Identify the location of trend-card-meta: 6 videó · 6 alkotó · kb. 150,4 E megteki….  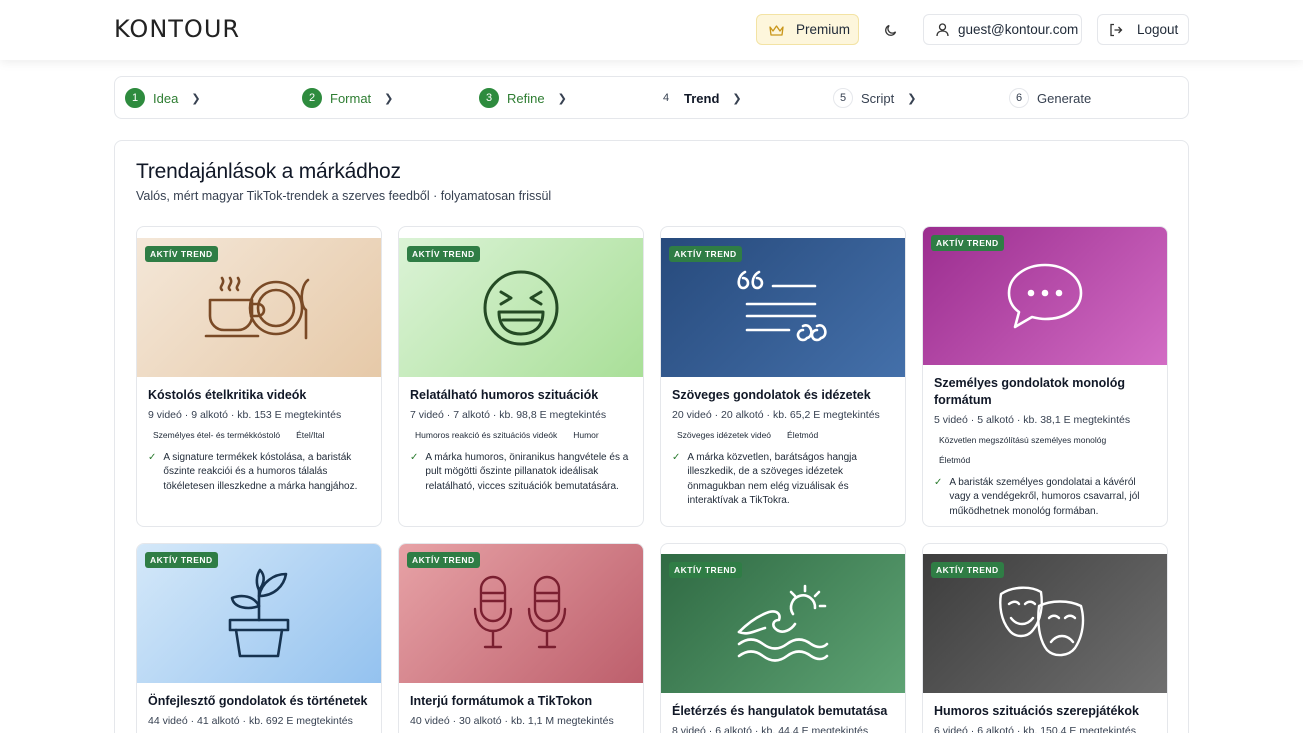
(1035, 729).